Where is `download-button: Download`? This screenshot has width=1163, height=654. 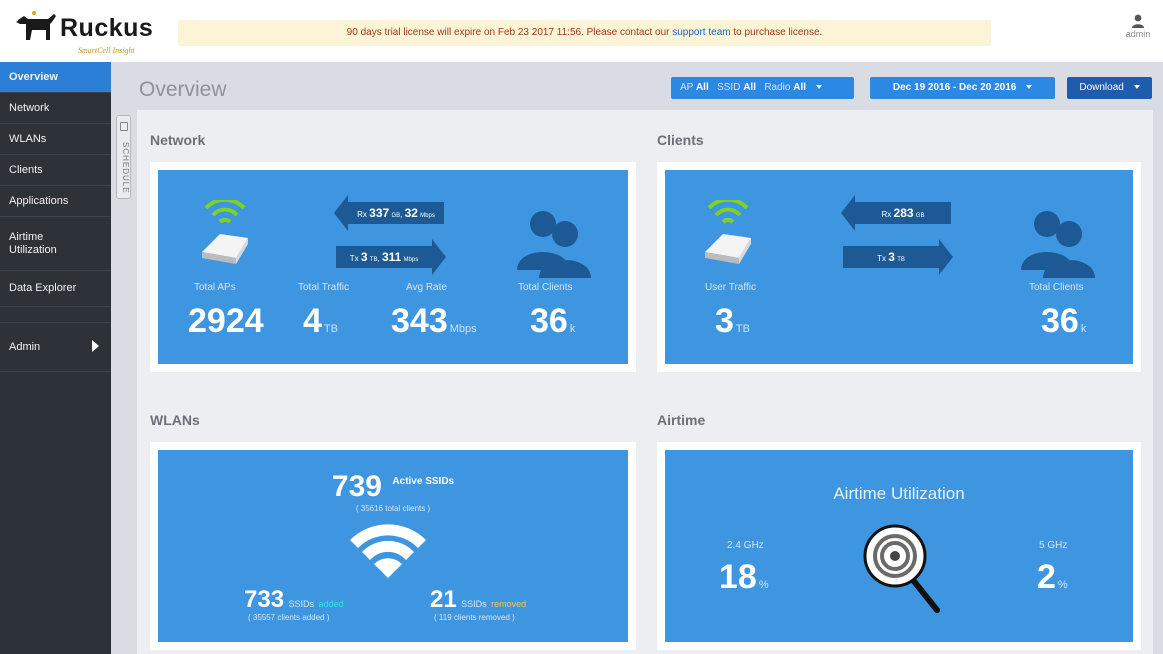
download-button: Download is located at coordinates (1109, 88).